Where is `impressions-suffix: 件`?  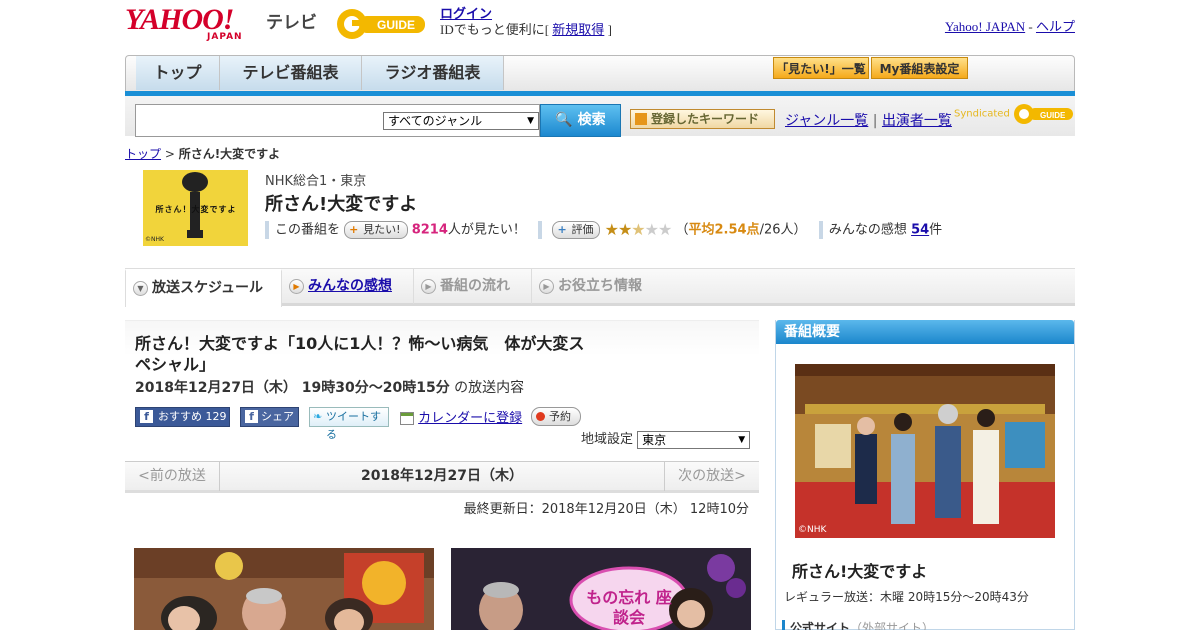
impressions-suffix: 件 is located at coordinates (936, 230).